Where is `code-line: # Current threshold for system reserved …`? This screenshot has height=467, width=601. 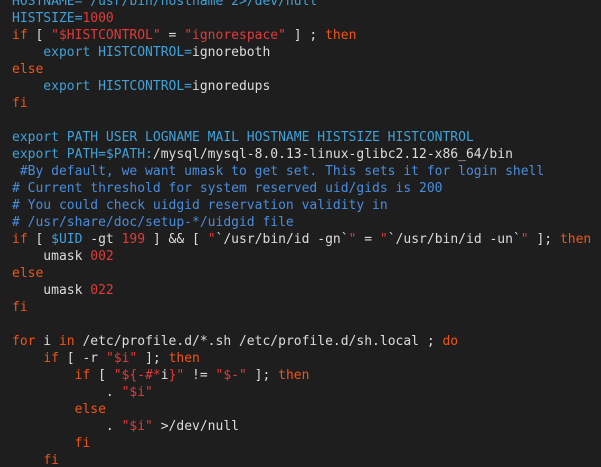
code-line: # Current threshold for system reserved … is located at coordinates (301, 188).